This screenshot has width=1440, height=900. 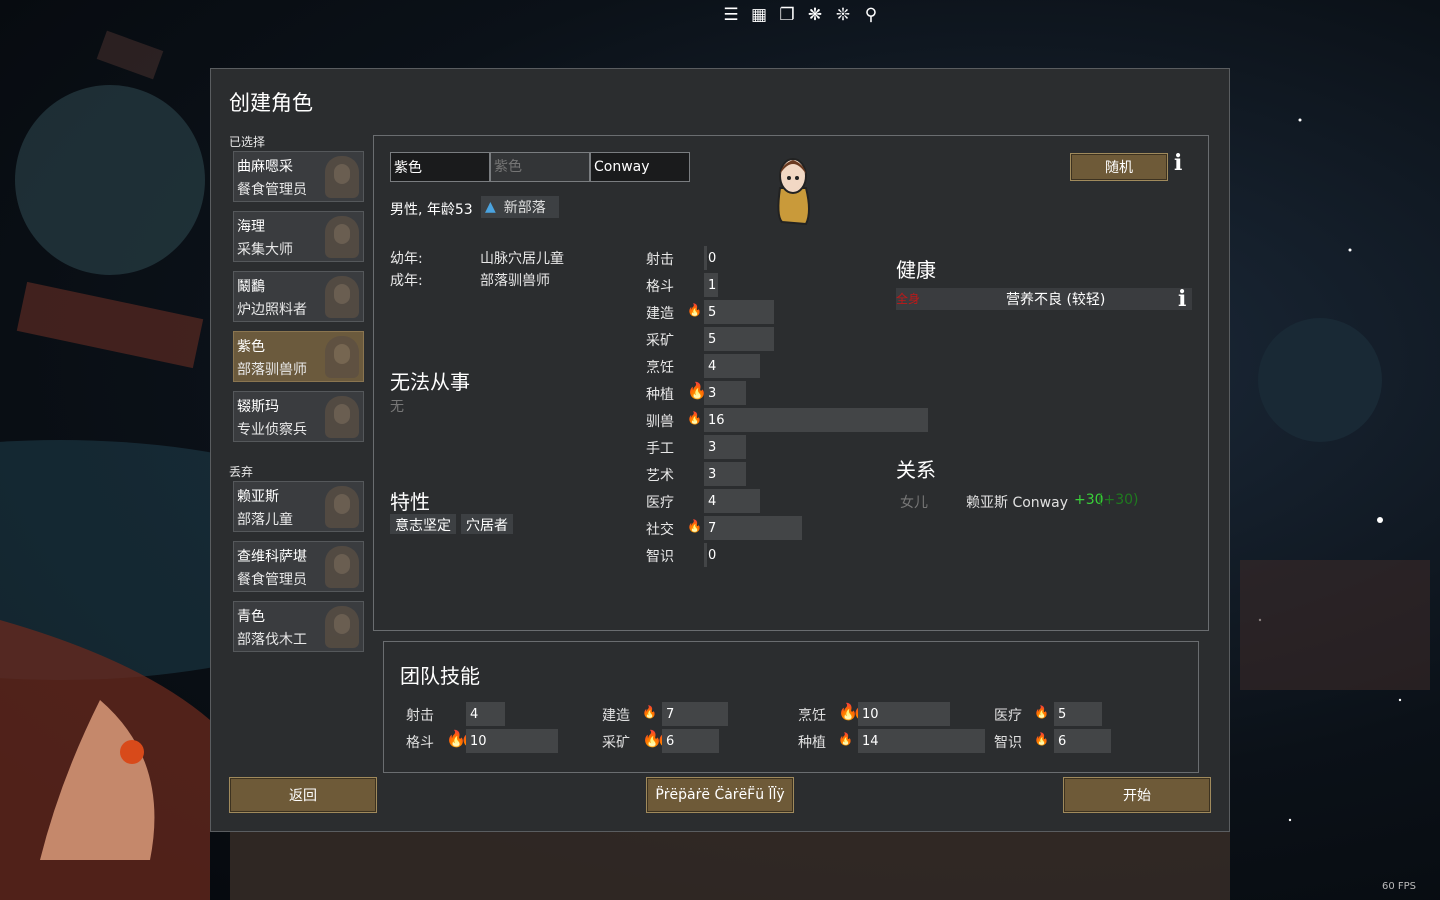 What do you see at coordinates (251, 617) in the screenshot?
I see `pawn-card-name: 青色` at bounding box center [251, 617].